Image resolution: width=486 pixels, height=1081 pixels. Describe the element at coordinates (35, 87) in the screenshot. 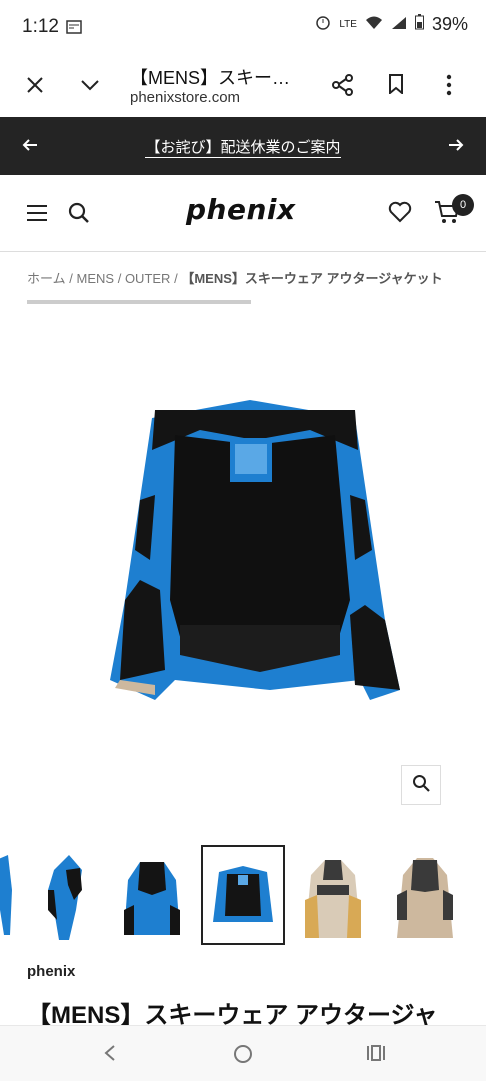

I see `close-icon` at that location.